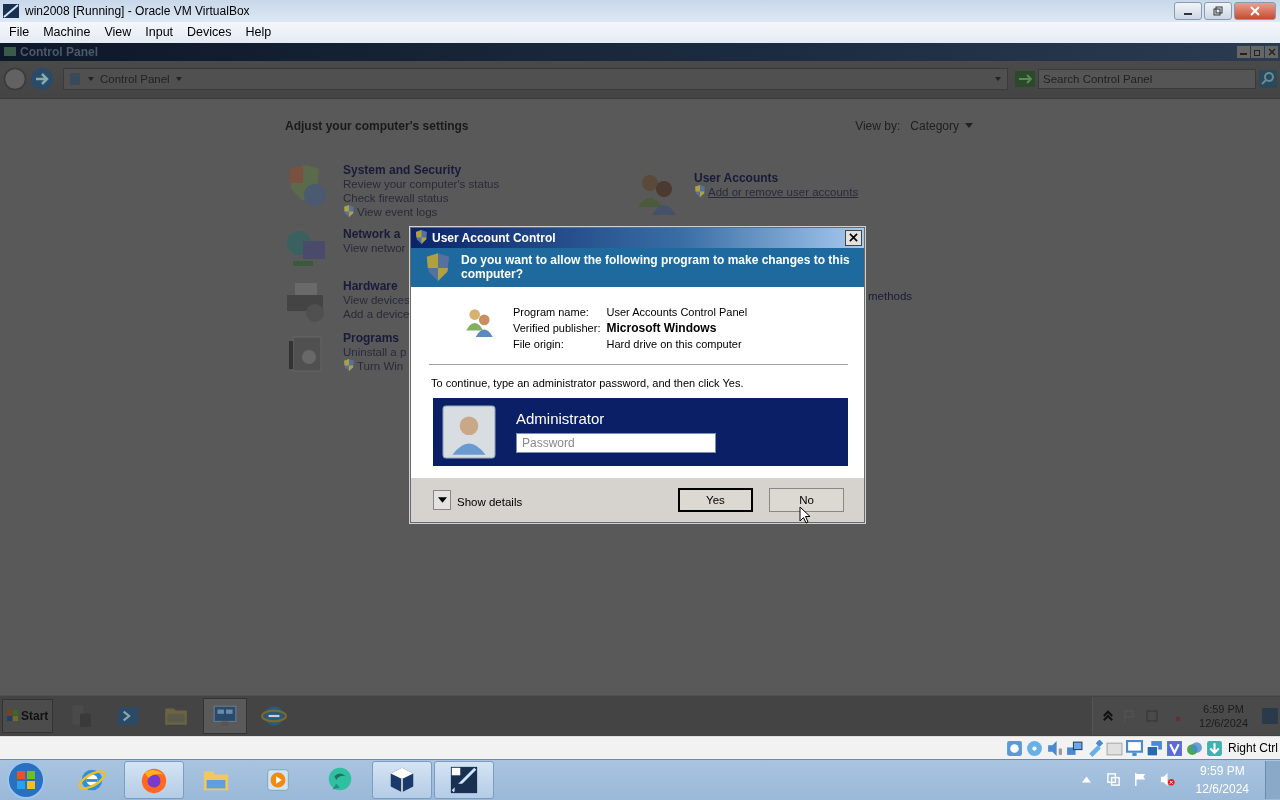 The height and width of the screenshot is (800, 1280). I want to click on optical-disc-icon, so click(1034, 748).